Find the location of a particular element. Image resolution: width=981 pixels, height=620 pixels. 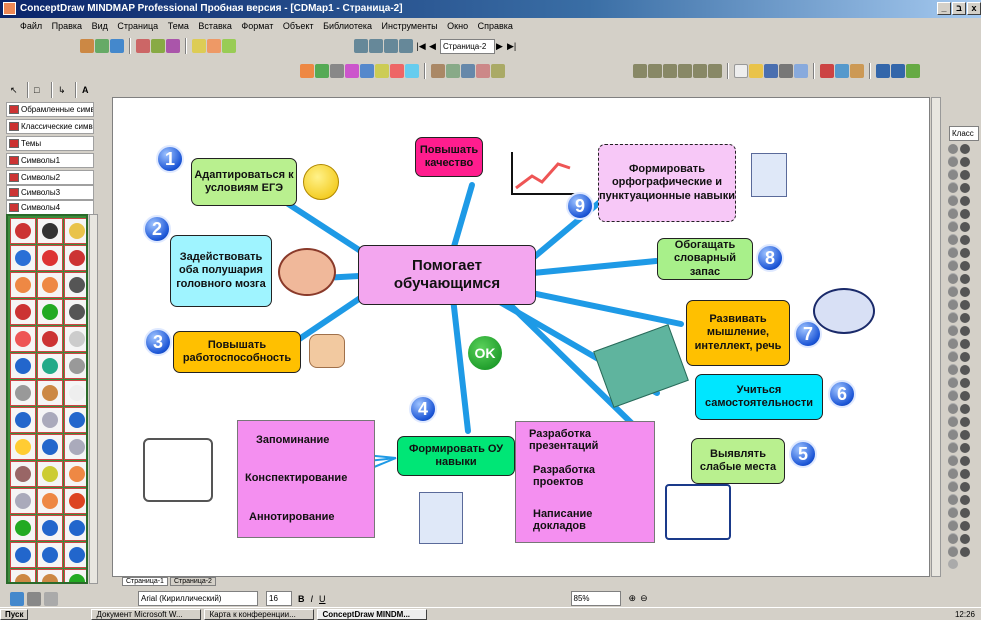

font-select: Arial (Кириллический) is located at coordinates (198, 598).